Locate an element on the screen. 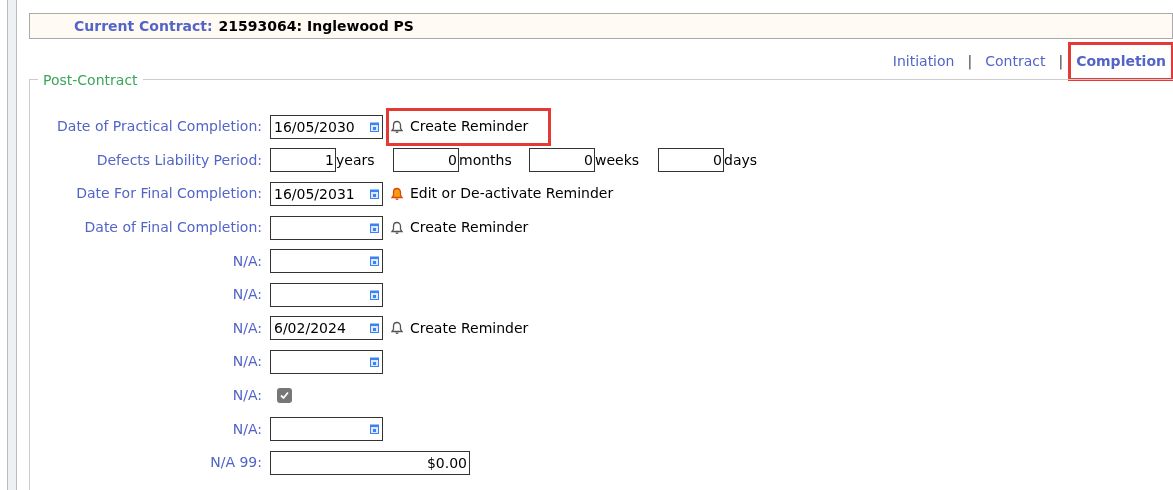 The image size is (1173, 490). checkbox is located at coordinates (284, 396).